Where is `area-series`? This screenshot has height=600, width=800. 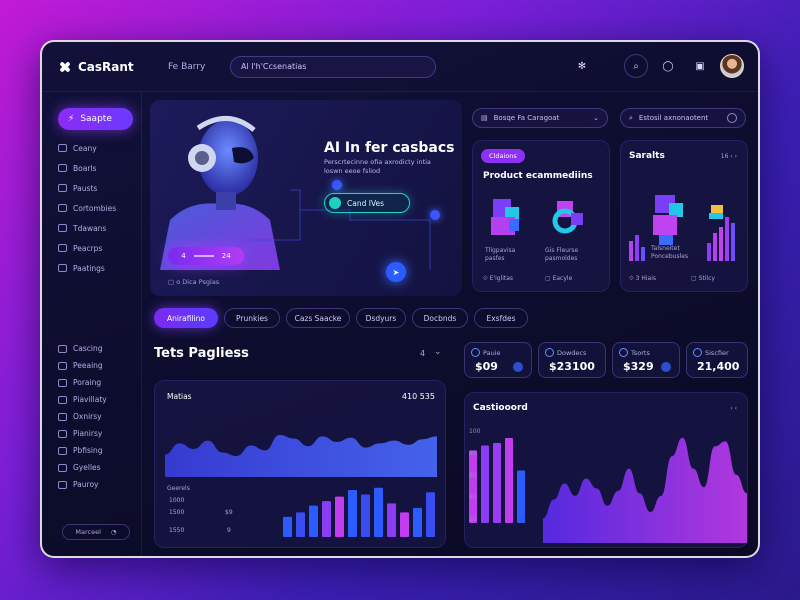
area-series is located at coordinates (645, 490).